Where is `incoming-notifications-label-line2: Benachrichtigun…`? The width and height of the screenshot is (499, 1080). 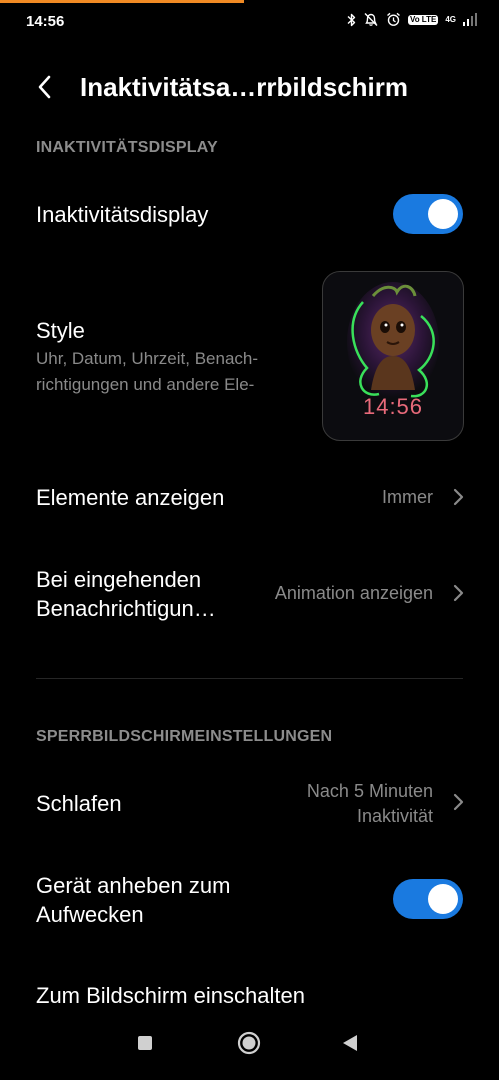 incoming-notifications-label-line2: Benachrichtigun… is located at coordinates (126, 608).